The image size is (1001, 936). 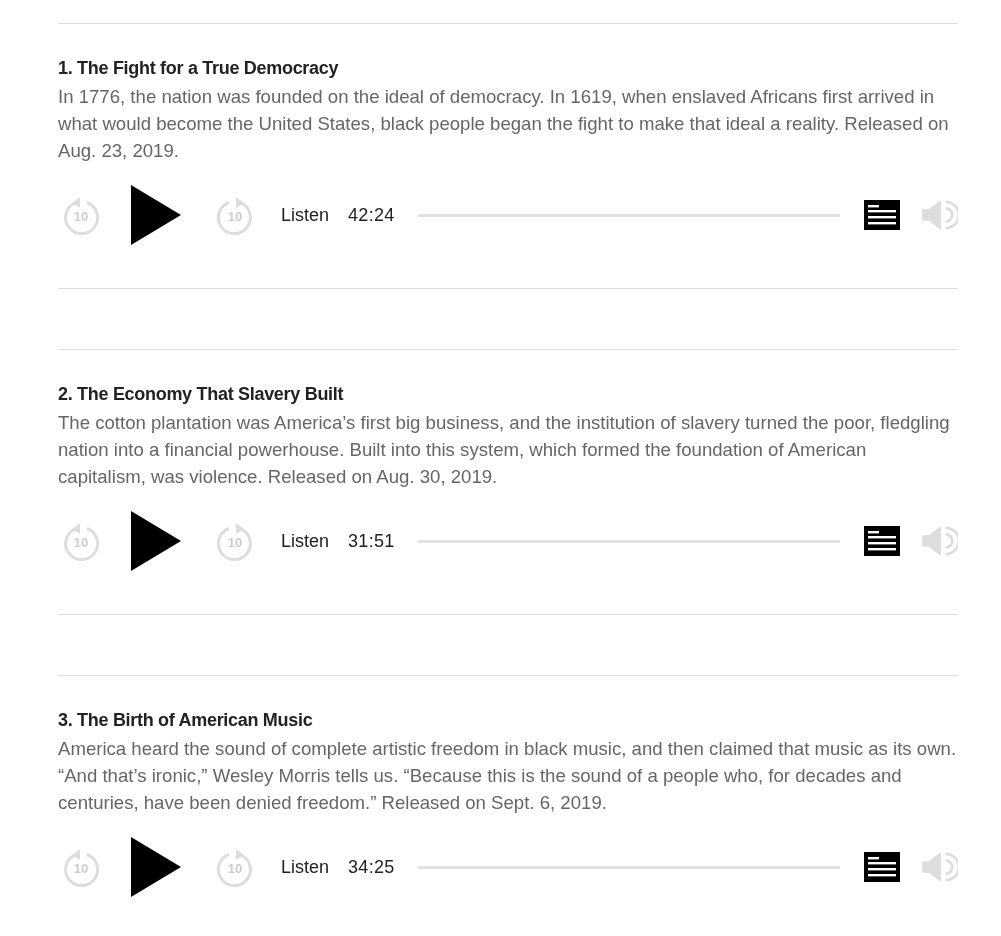 What do you see at coordinates (508, 776) in the screenshot?
I see `episode-description: America heard the sound of complete artistic freedom in black music, and then claimed that music as its own. “And that’s ironic,” Wesley Morris tells us. “Because this is the sound of a people who, for decades and centuries, have been denied freedom.” Released on Sept. 6, 2019.` at bounding box center [508, 776].